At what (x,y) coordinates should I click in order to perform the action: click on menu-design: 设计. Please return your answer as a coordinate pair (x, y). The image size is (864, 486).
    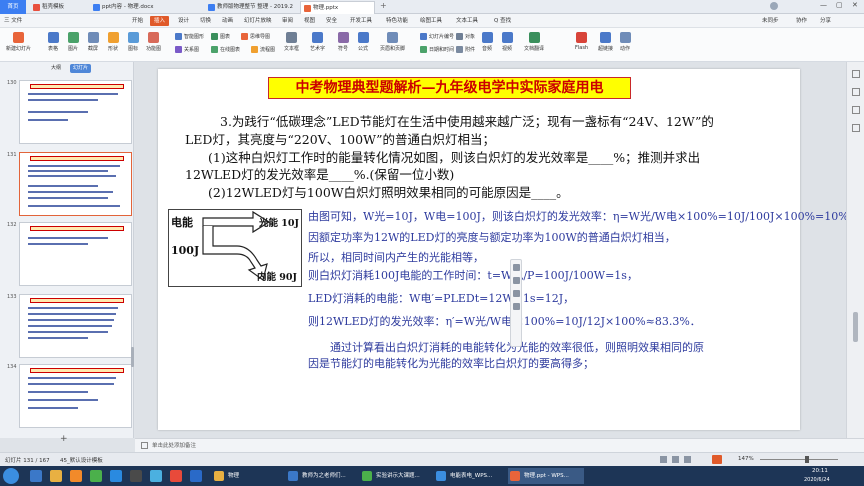
    Looking at the image, I should click on (183, 21).